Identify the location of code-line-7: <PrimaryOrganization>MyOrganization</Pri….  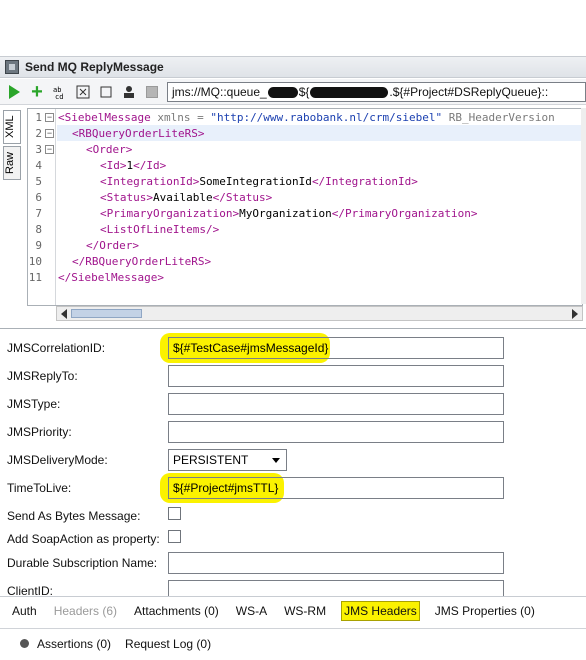
(289, 213).